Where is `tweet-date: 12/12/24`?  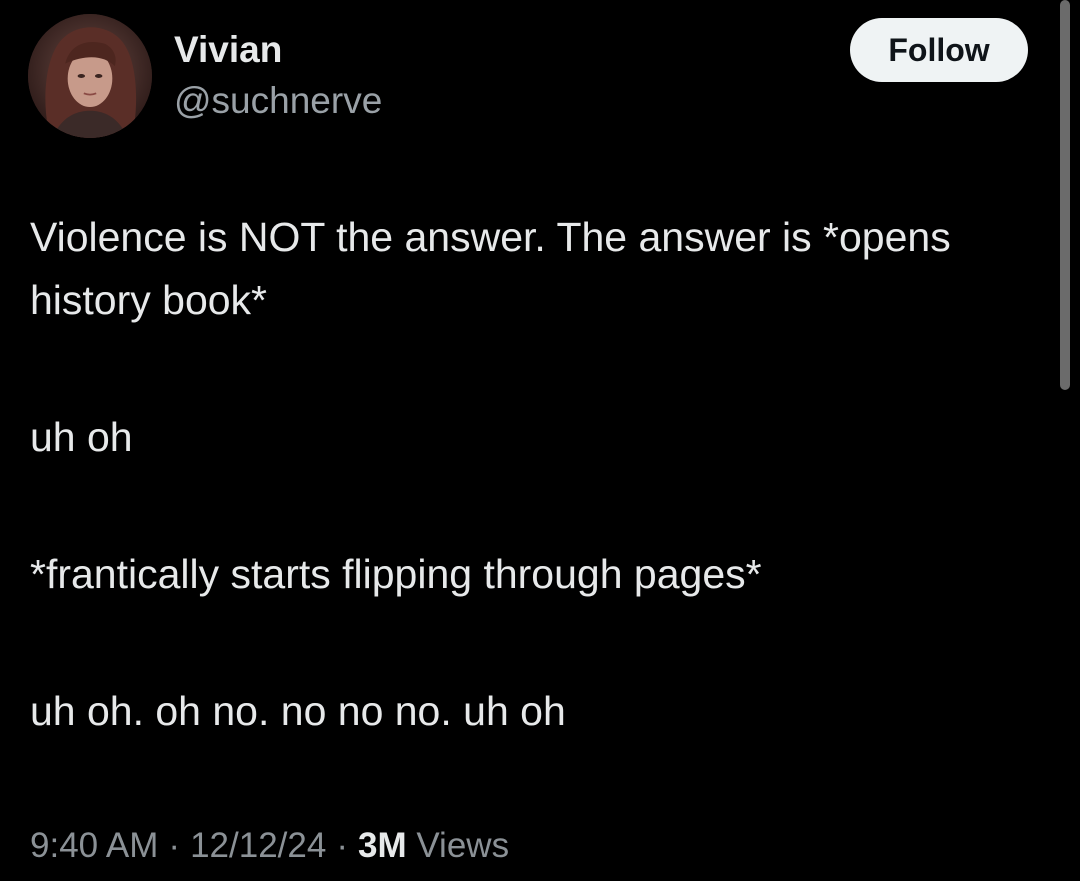 tweet-date: 12/12/24 is located at coordinates (258, 845).